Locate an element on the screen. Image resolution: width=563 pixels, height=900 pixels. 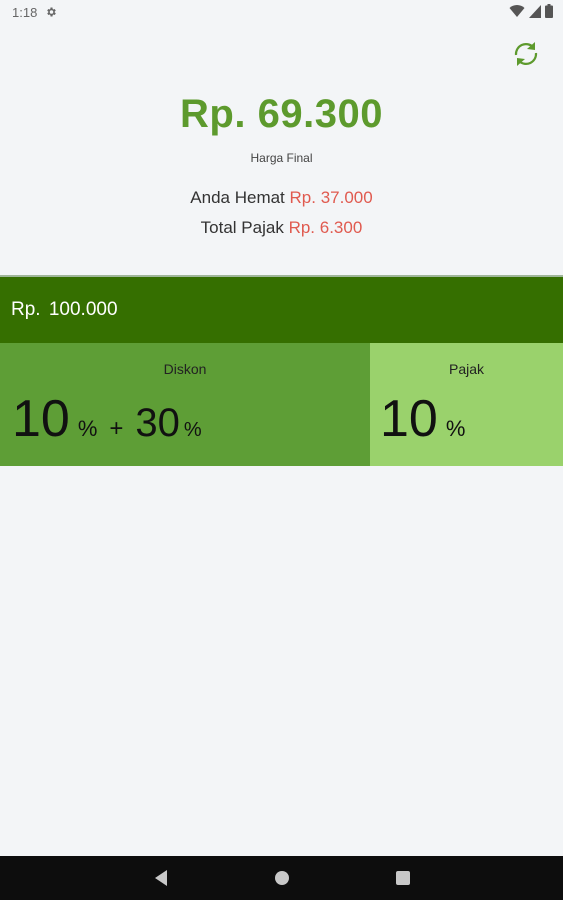
final-price: Rp. 69.300 is located at coordinates (281, 114).